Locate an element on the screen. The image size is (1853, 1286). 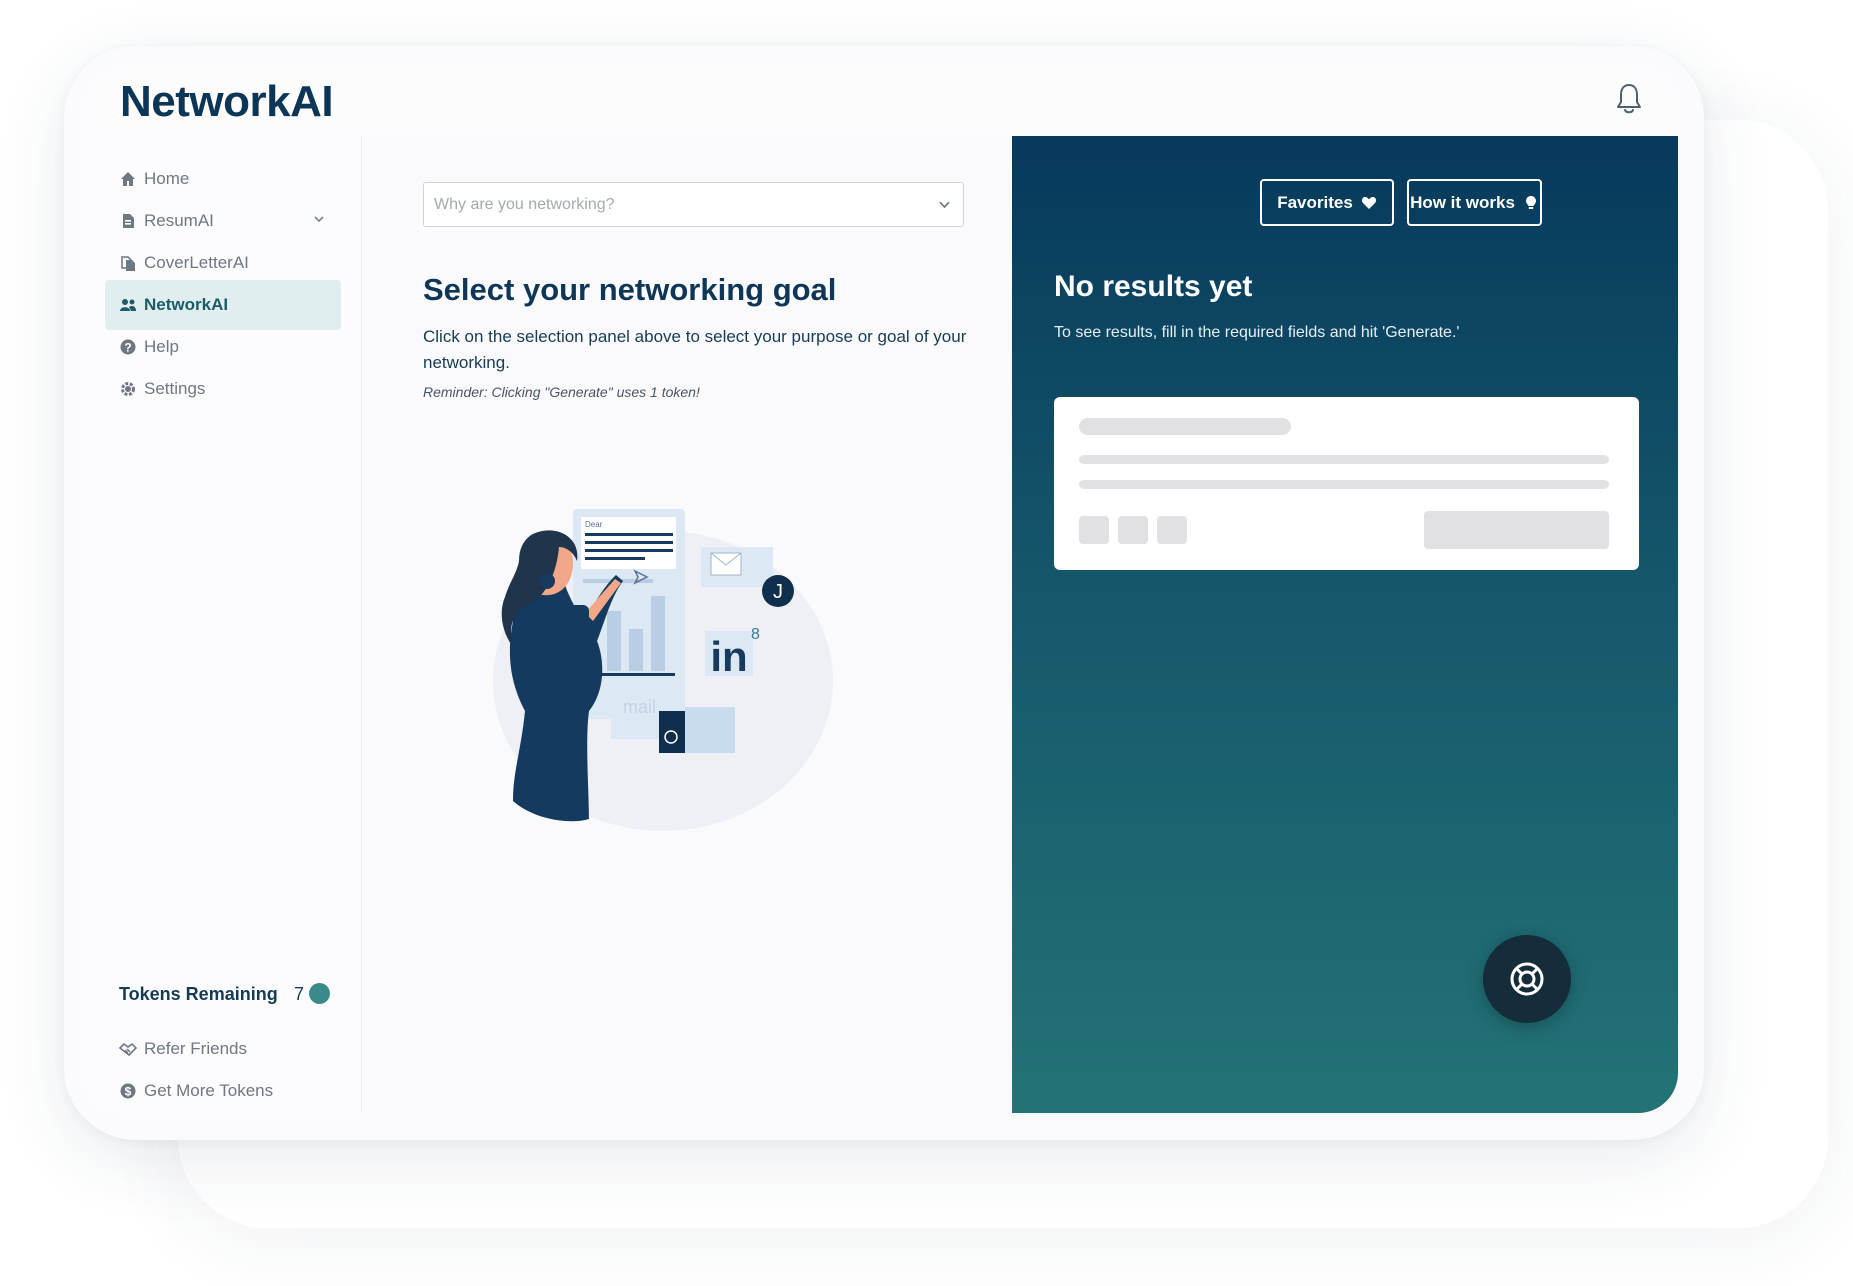
sidebar-item-settings: Settings is located at coordinates (223, 389).